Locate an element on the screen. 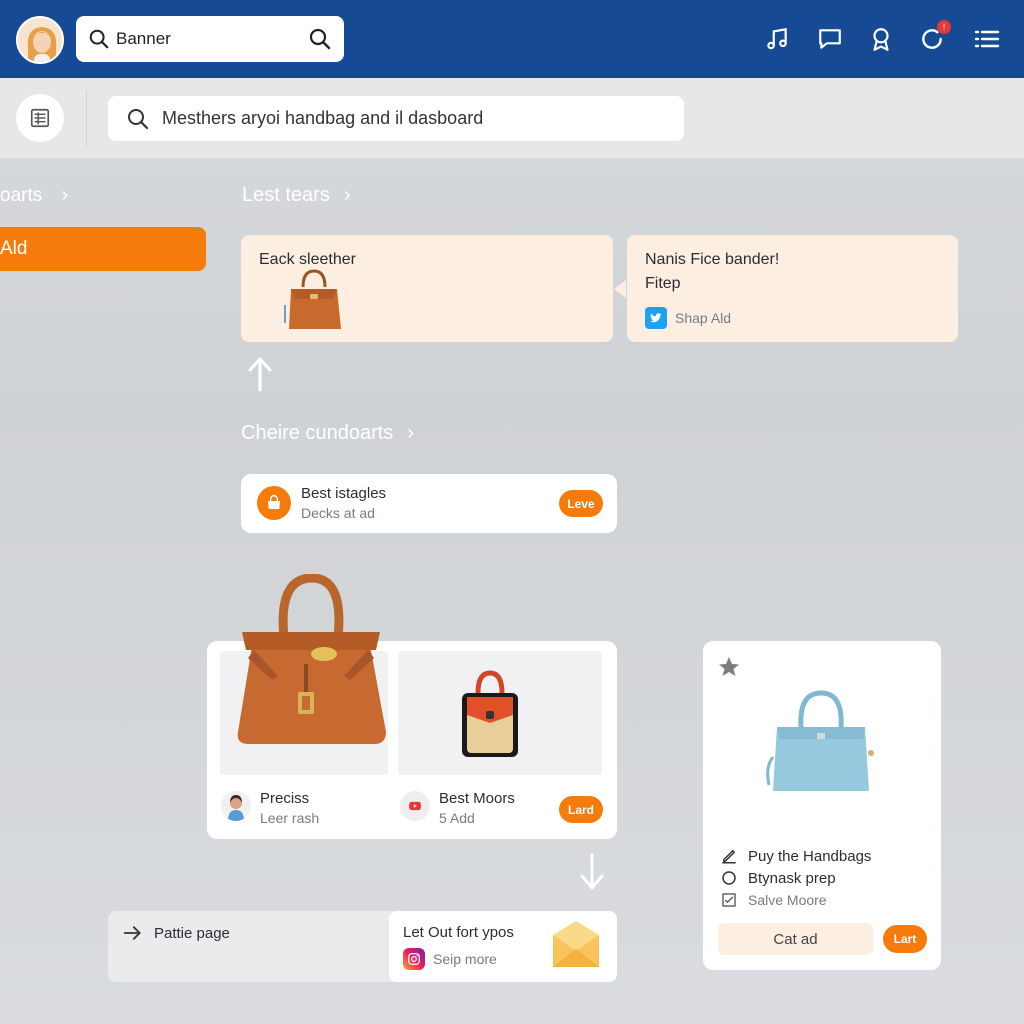 Image resolution: width=1024 pixels, height=1024 pixels. music-icon is located at coordinates (777, 39).